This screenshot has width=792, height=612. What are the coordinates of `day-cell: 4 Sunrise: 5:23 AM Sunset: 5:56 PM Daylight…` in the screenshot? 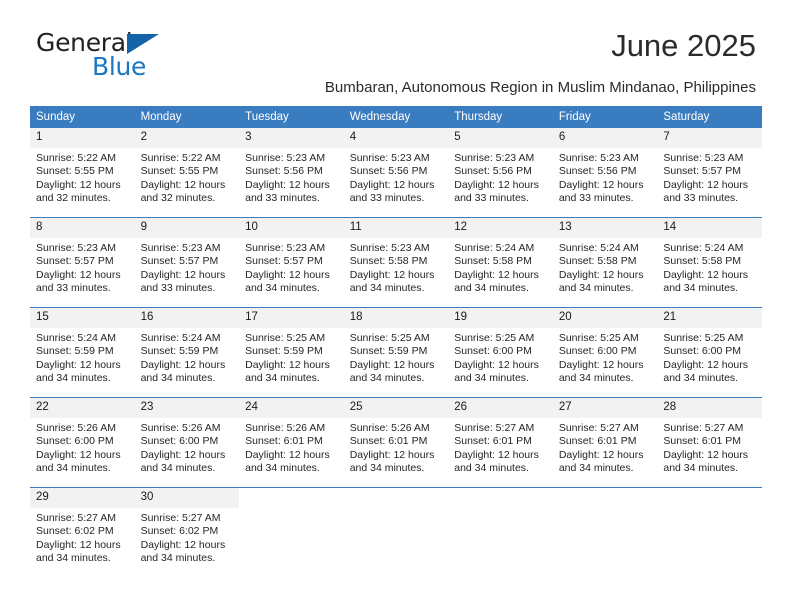 It's located at (396, 173).